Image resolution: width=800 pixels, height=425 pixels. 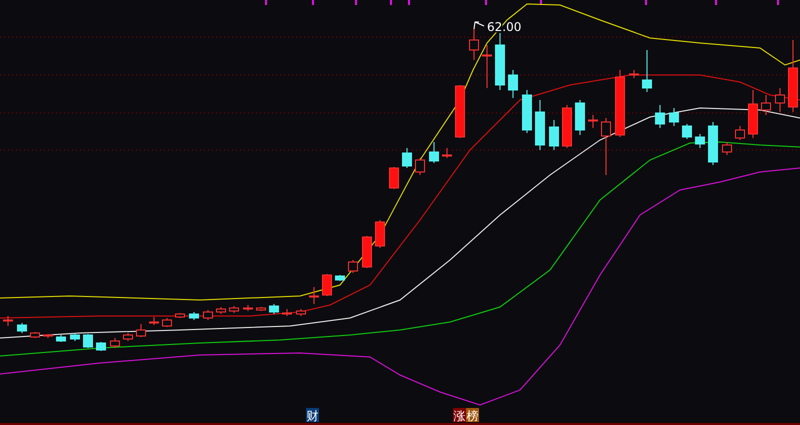 I want to click on badge: 财, so click(x=312, y=415).